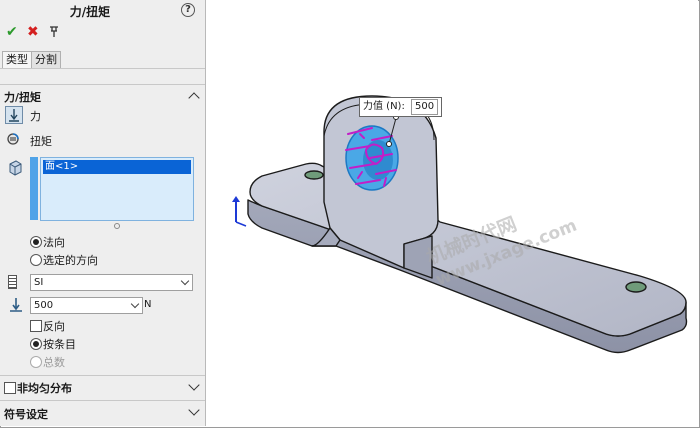  What do you see at coordinates (36, 362) in the screenshot?
I see `radio-total` at bounding box center [36, 362].